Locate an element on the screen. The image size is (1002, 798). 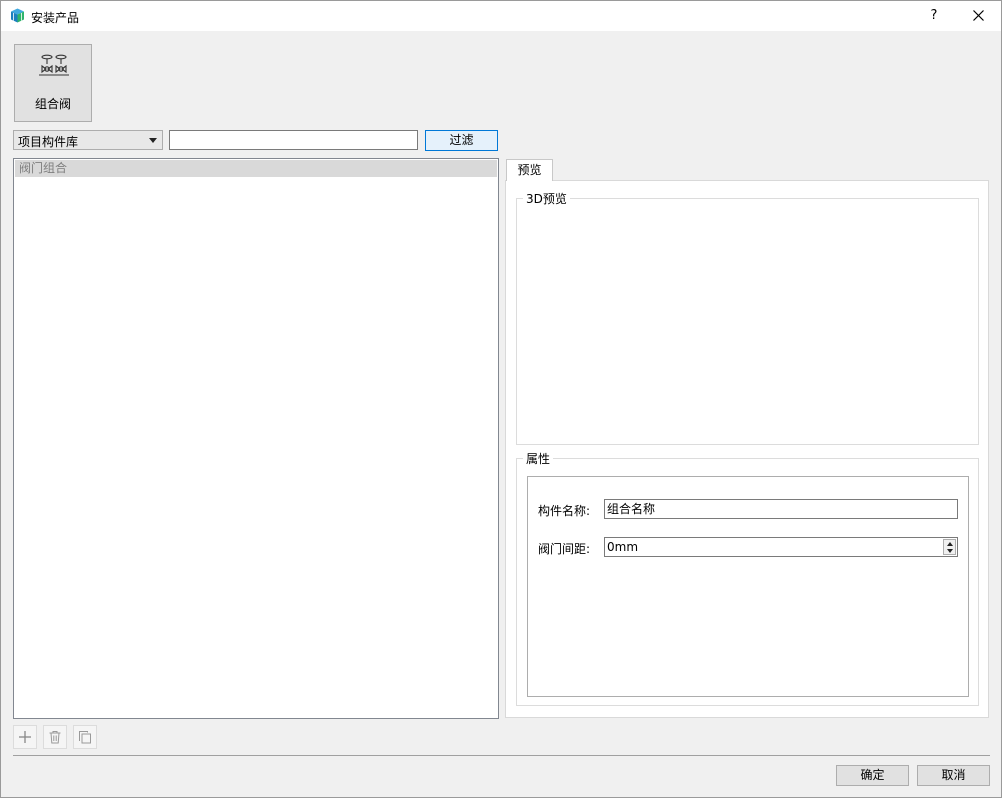
delete-button is located at coordinates (55, 737).